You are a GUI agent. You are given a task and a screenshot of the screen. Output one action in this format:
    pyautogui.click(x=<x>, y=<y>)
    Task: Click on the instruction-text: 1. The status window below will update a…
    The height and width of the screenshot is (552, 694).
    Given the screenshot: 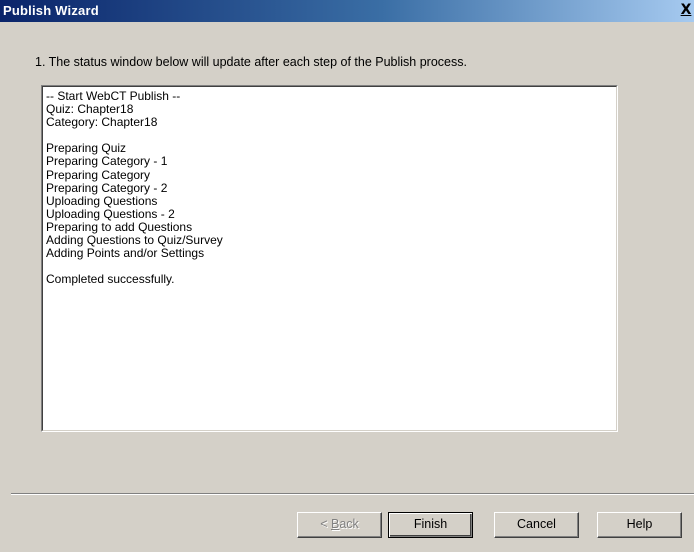 What is the action you would take?
    pyautogui.click(x=251, y=62)
    